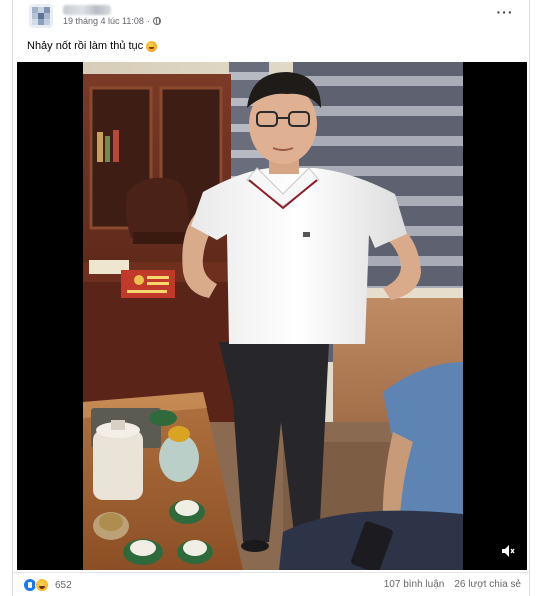  I want to click on post-meta: 19 tháng 4 lúc 11:08 ·, so click(112, 21).